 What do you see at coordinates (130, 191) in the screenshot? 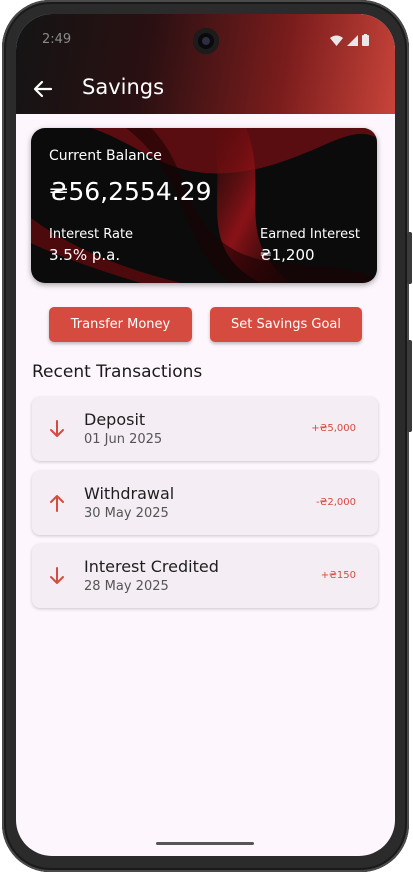
I see `balance-amount: ₴56,2554.29` at bounding box center [130, 191].